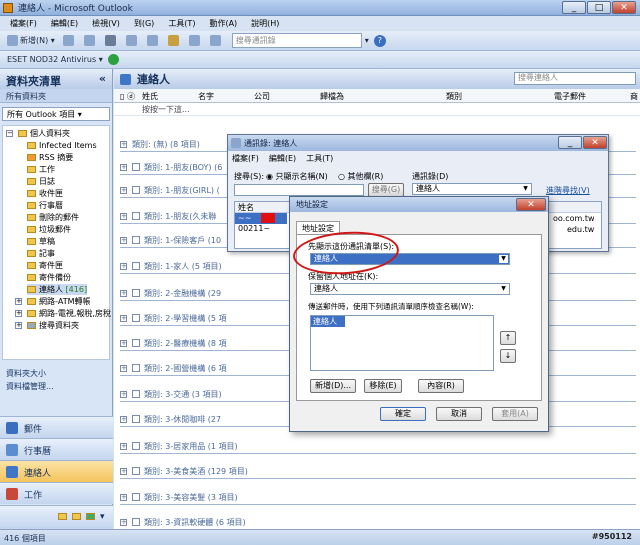 The height and width of the screenshot is (545, 640). I want to click on mail-button, so click(132, 41).